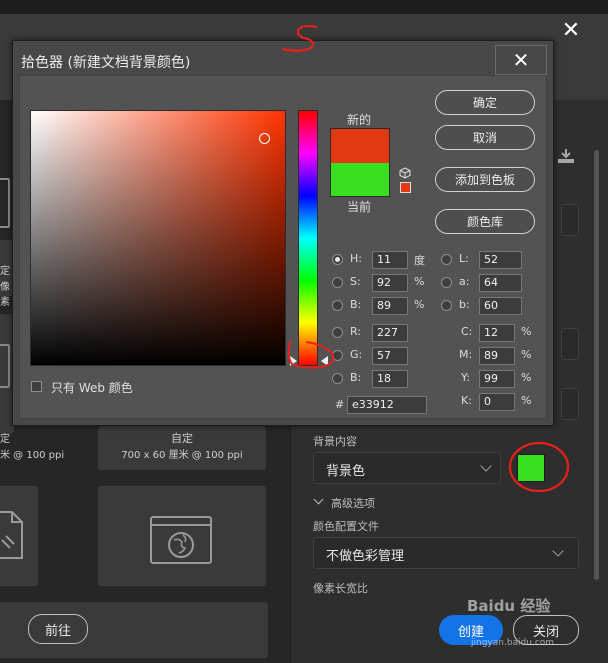 The width and height of the screenshot is (608, 663). What do you see at coordinates (446, 282) in the screenshot?
I see `radio-a` at bounding box center [446, 282].